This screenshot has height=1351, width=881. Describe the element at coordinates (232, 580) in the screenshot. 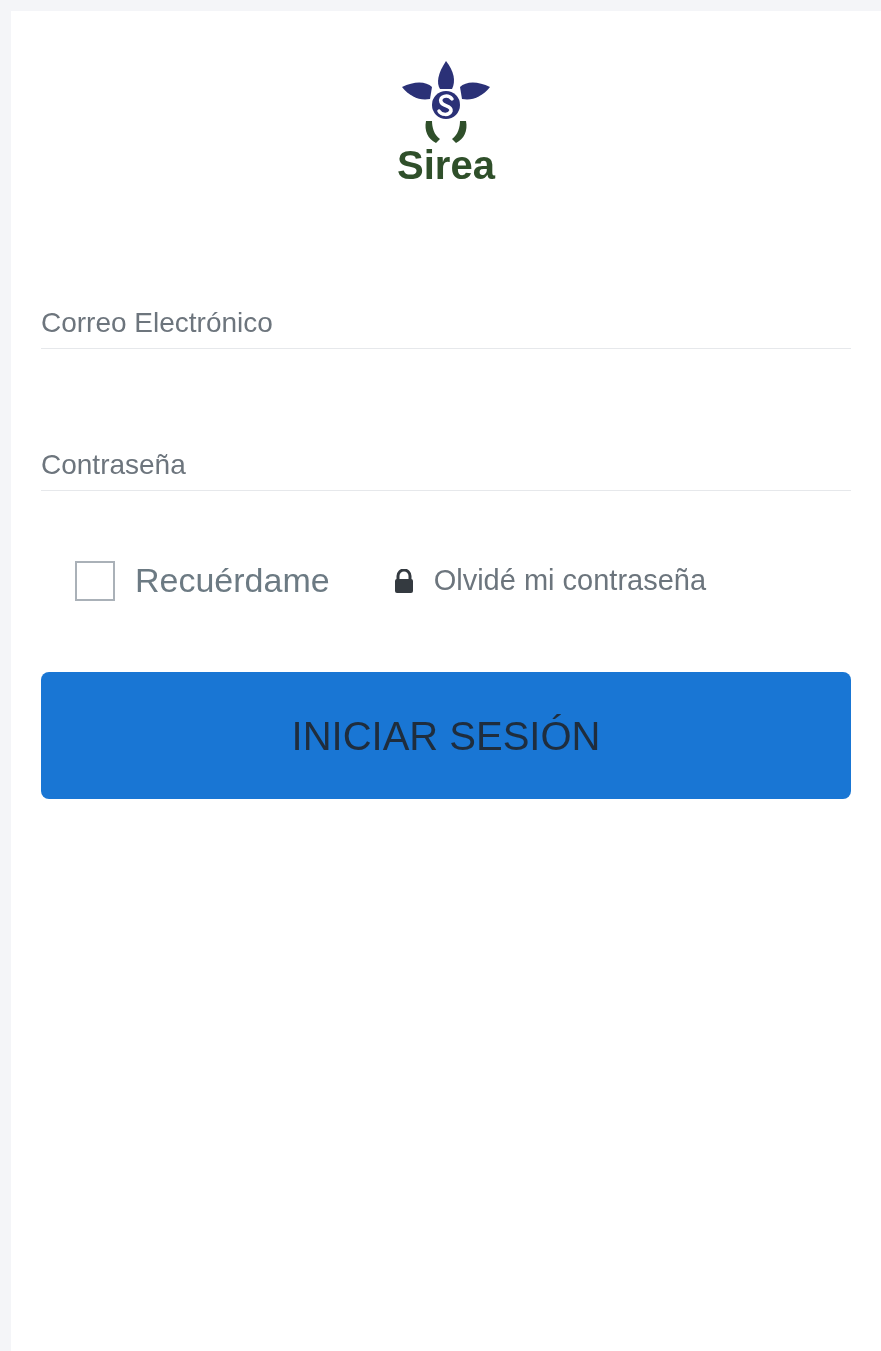

I see `remember-label: Recuérdame` at that location.